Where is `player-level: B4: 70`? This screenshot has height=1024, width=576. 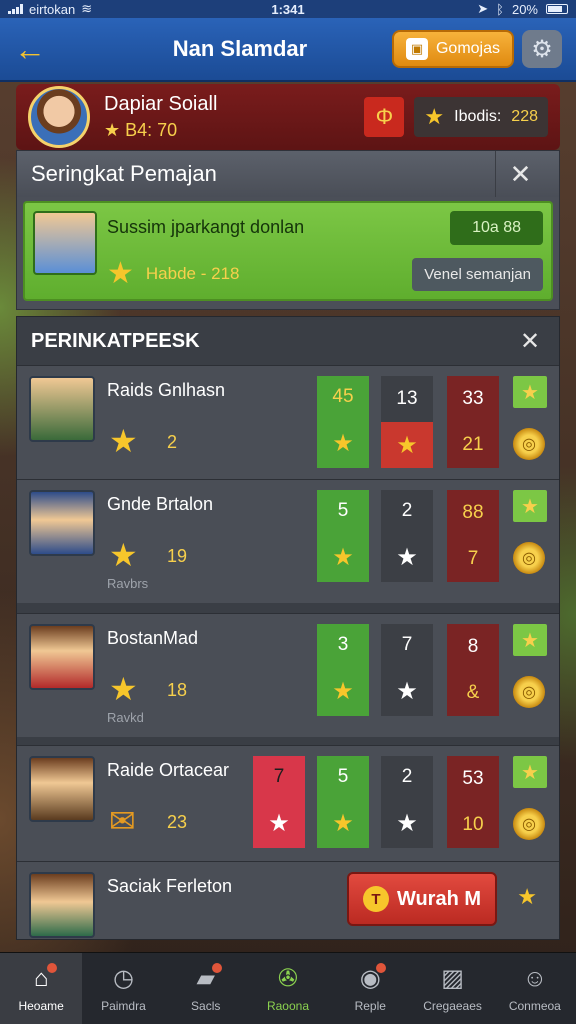 player-level: B4: 70 is located at coordinates (151, 130).